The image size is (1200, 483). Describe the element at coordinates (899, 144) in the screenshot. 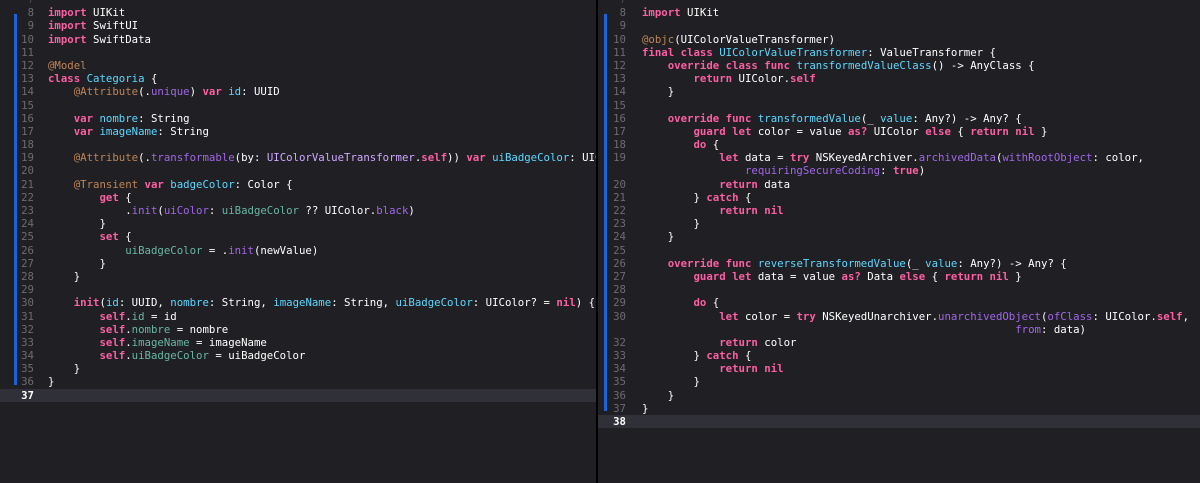

I see `code-line: 18 do {` at that location.